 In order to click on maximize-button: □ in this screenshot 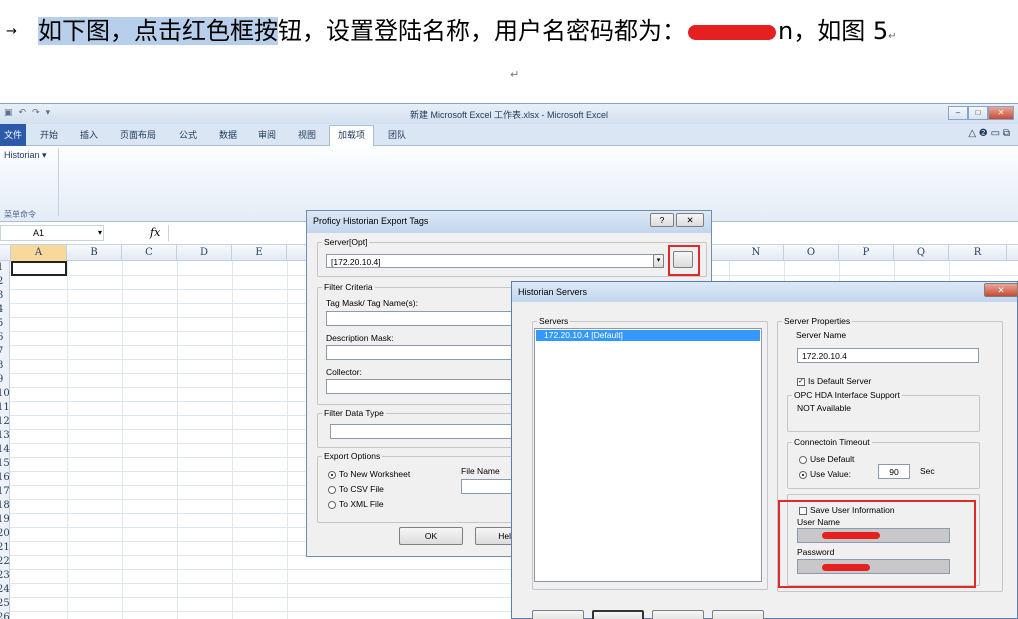, I will do `click(978, 113)`.